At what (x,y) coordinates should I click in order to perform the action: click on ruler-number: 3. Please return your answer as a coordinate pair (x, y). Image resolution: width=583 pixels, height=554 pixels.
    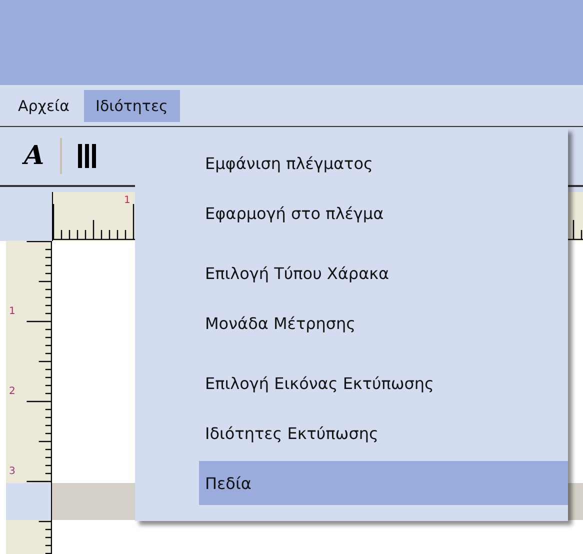
    Looking at the image, I should click on (12, 472).